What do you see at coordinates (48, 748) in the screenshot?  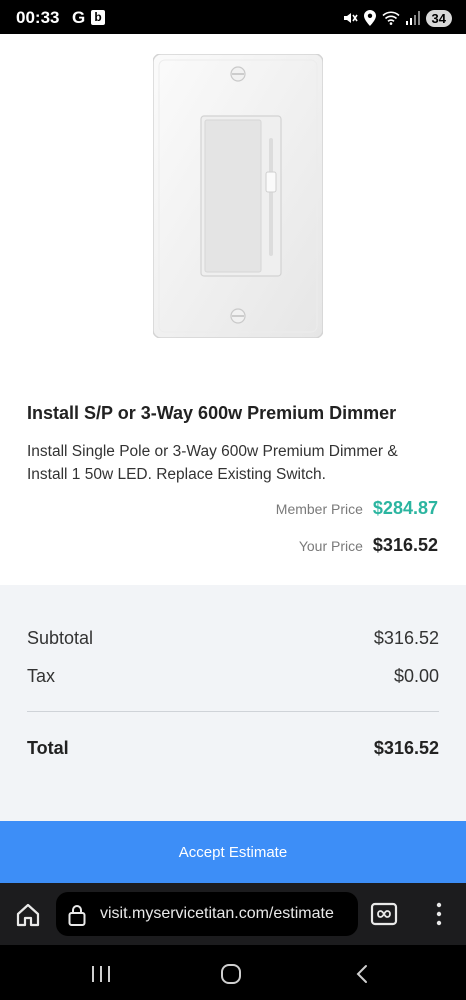 I see `total-label: Total` at bounding box center [48, 748].